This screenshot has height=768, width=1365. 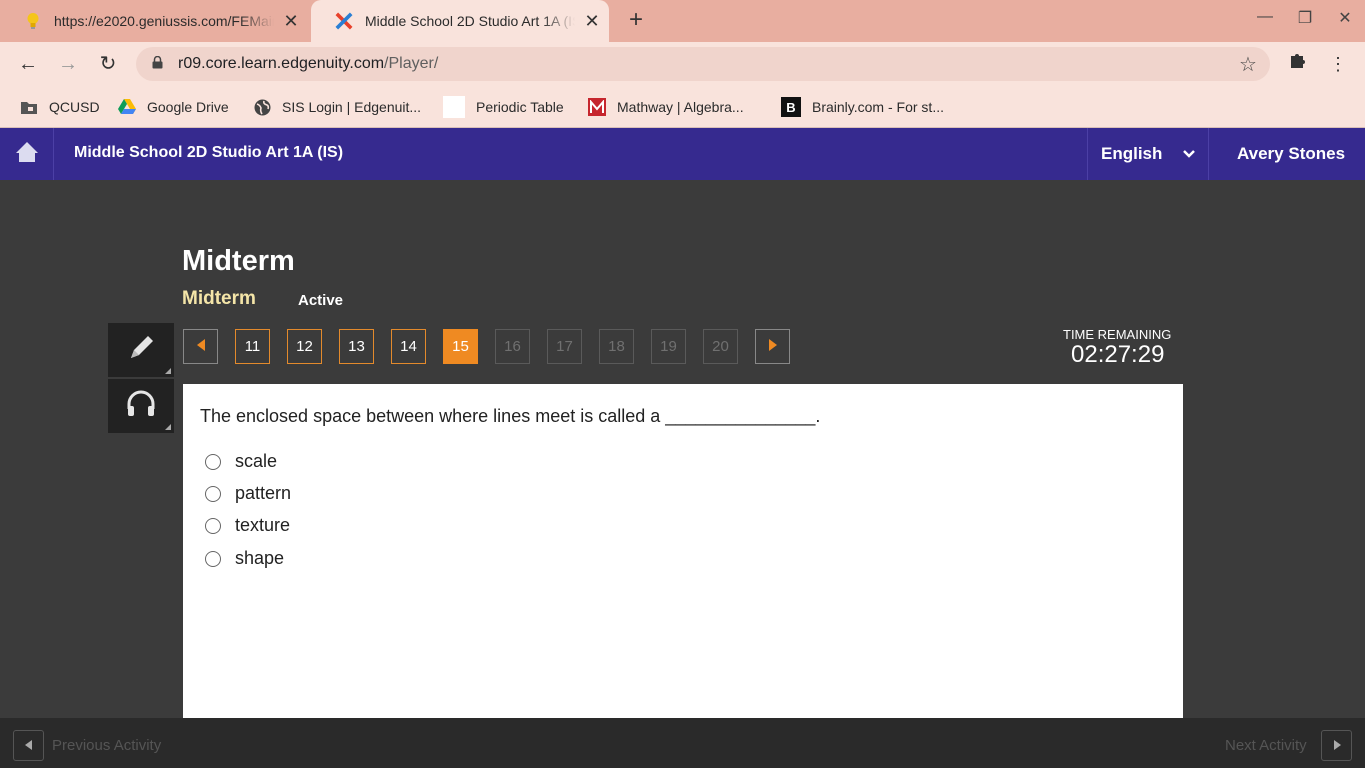 What do you see at coordinates (252, 346) in the screenshot?
I see `question-11-button: 11` at bounding box center [252, 346].